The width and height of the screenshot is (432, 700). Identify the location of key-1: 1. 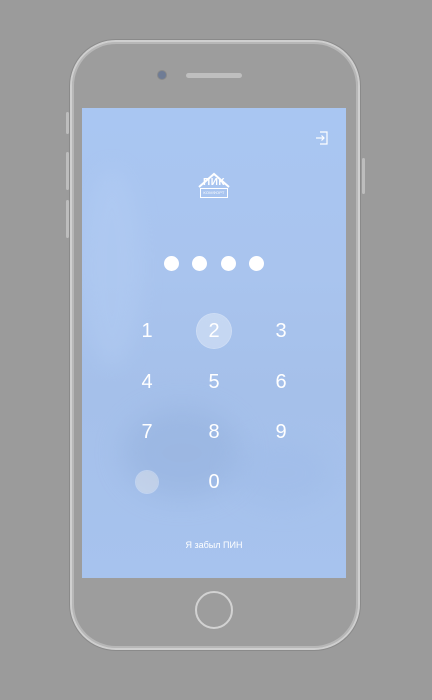
(147, 331).